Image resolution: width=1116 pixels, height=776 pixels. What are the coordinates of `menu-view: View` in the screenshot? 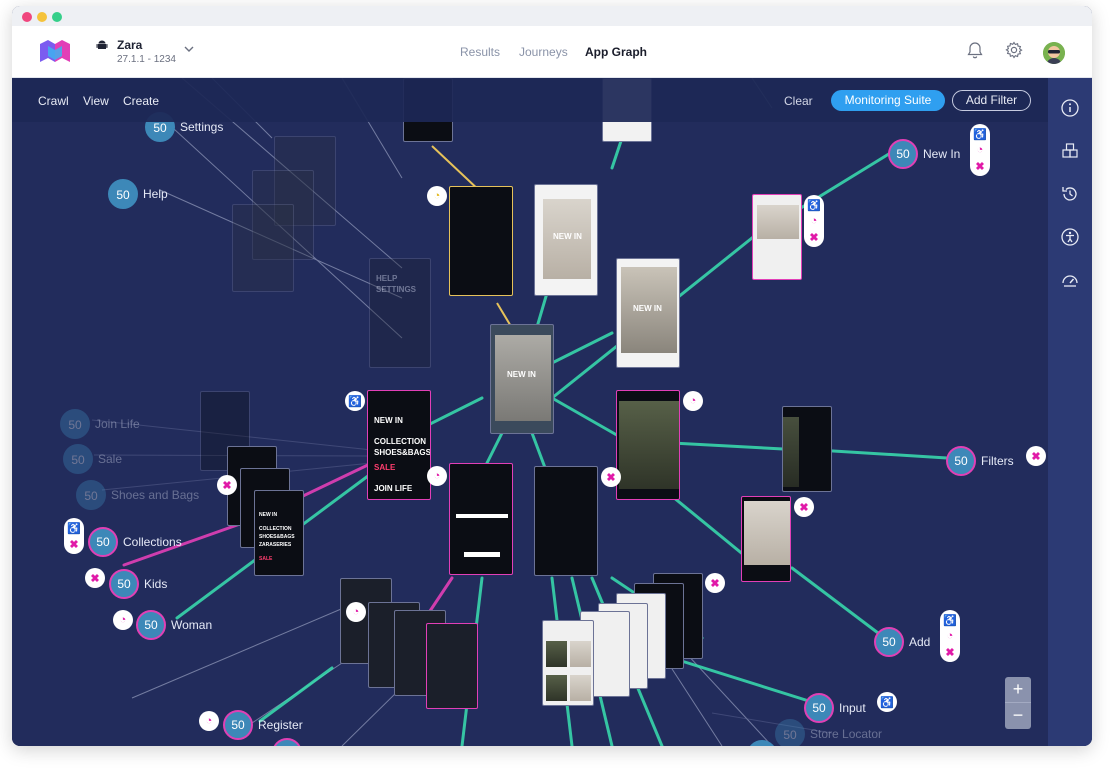 It's located at (96, 101).